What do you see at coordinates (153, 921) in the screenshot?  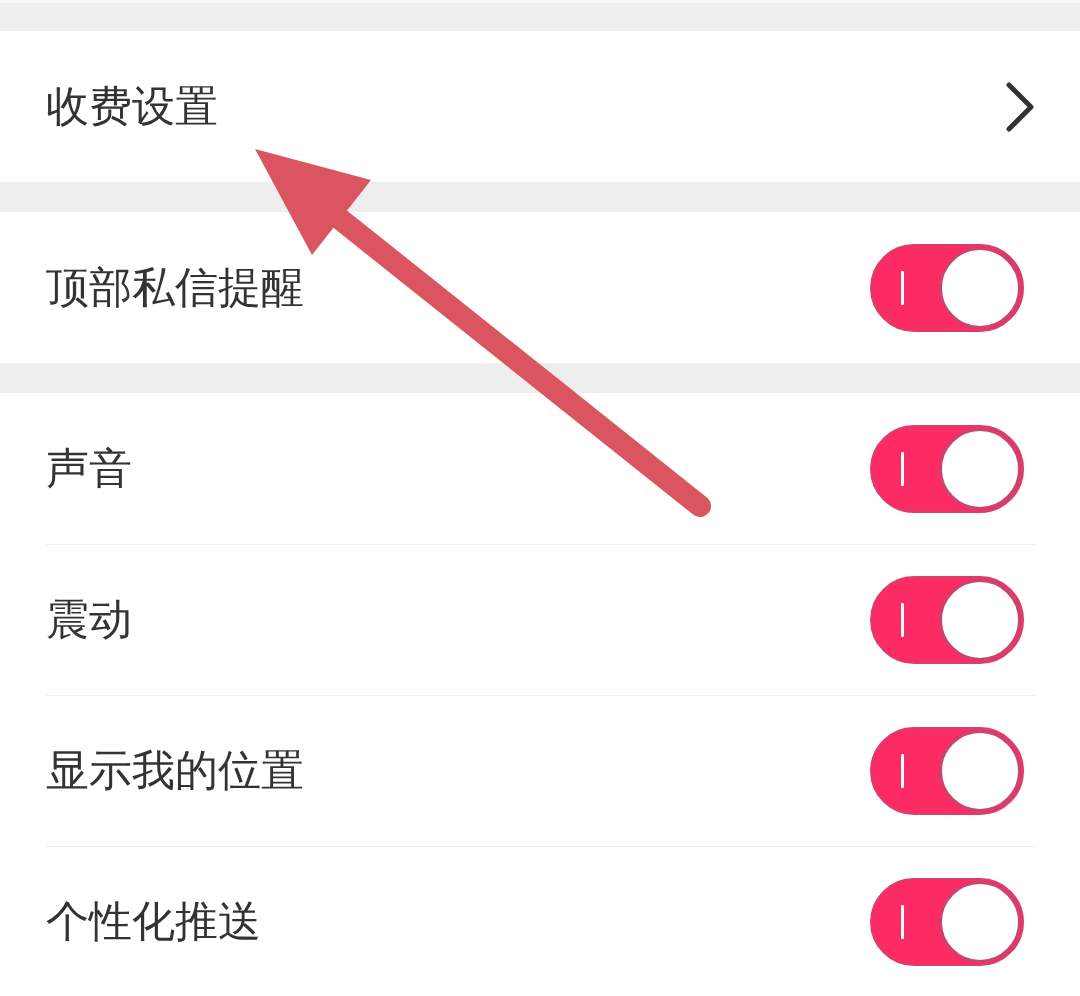 I see `setting-label: 个性化推送` at bounding box center [153, 921].